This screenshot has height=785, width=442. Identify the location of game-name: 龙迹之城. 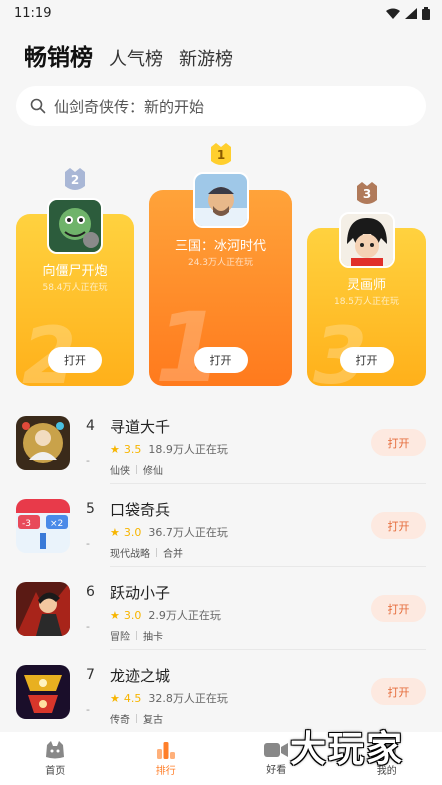
(140, 676).